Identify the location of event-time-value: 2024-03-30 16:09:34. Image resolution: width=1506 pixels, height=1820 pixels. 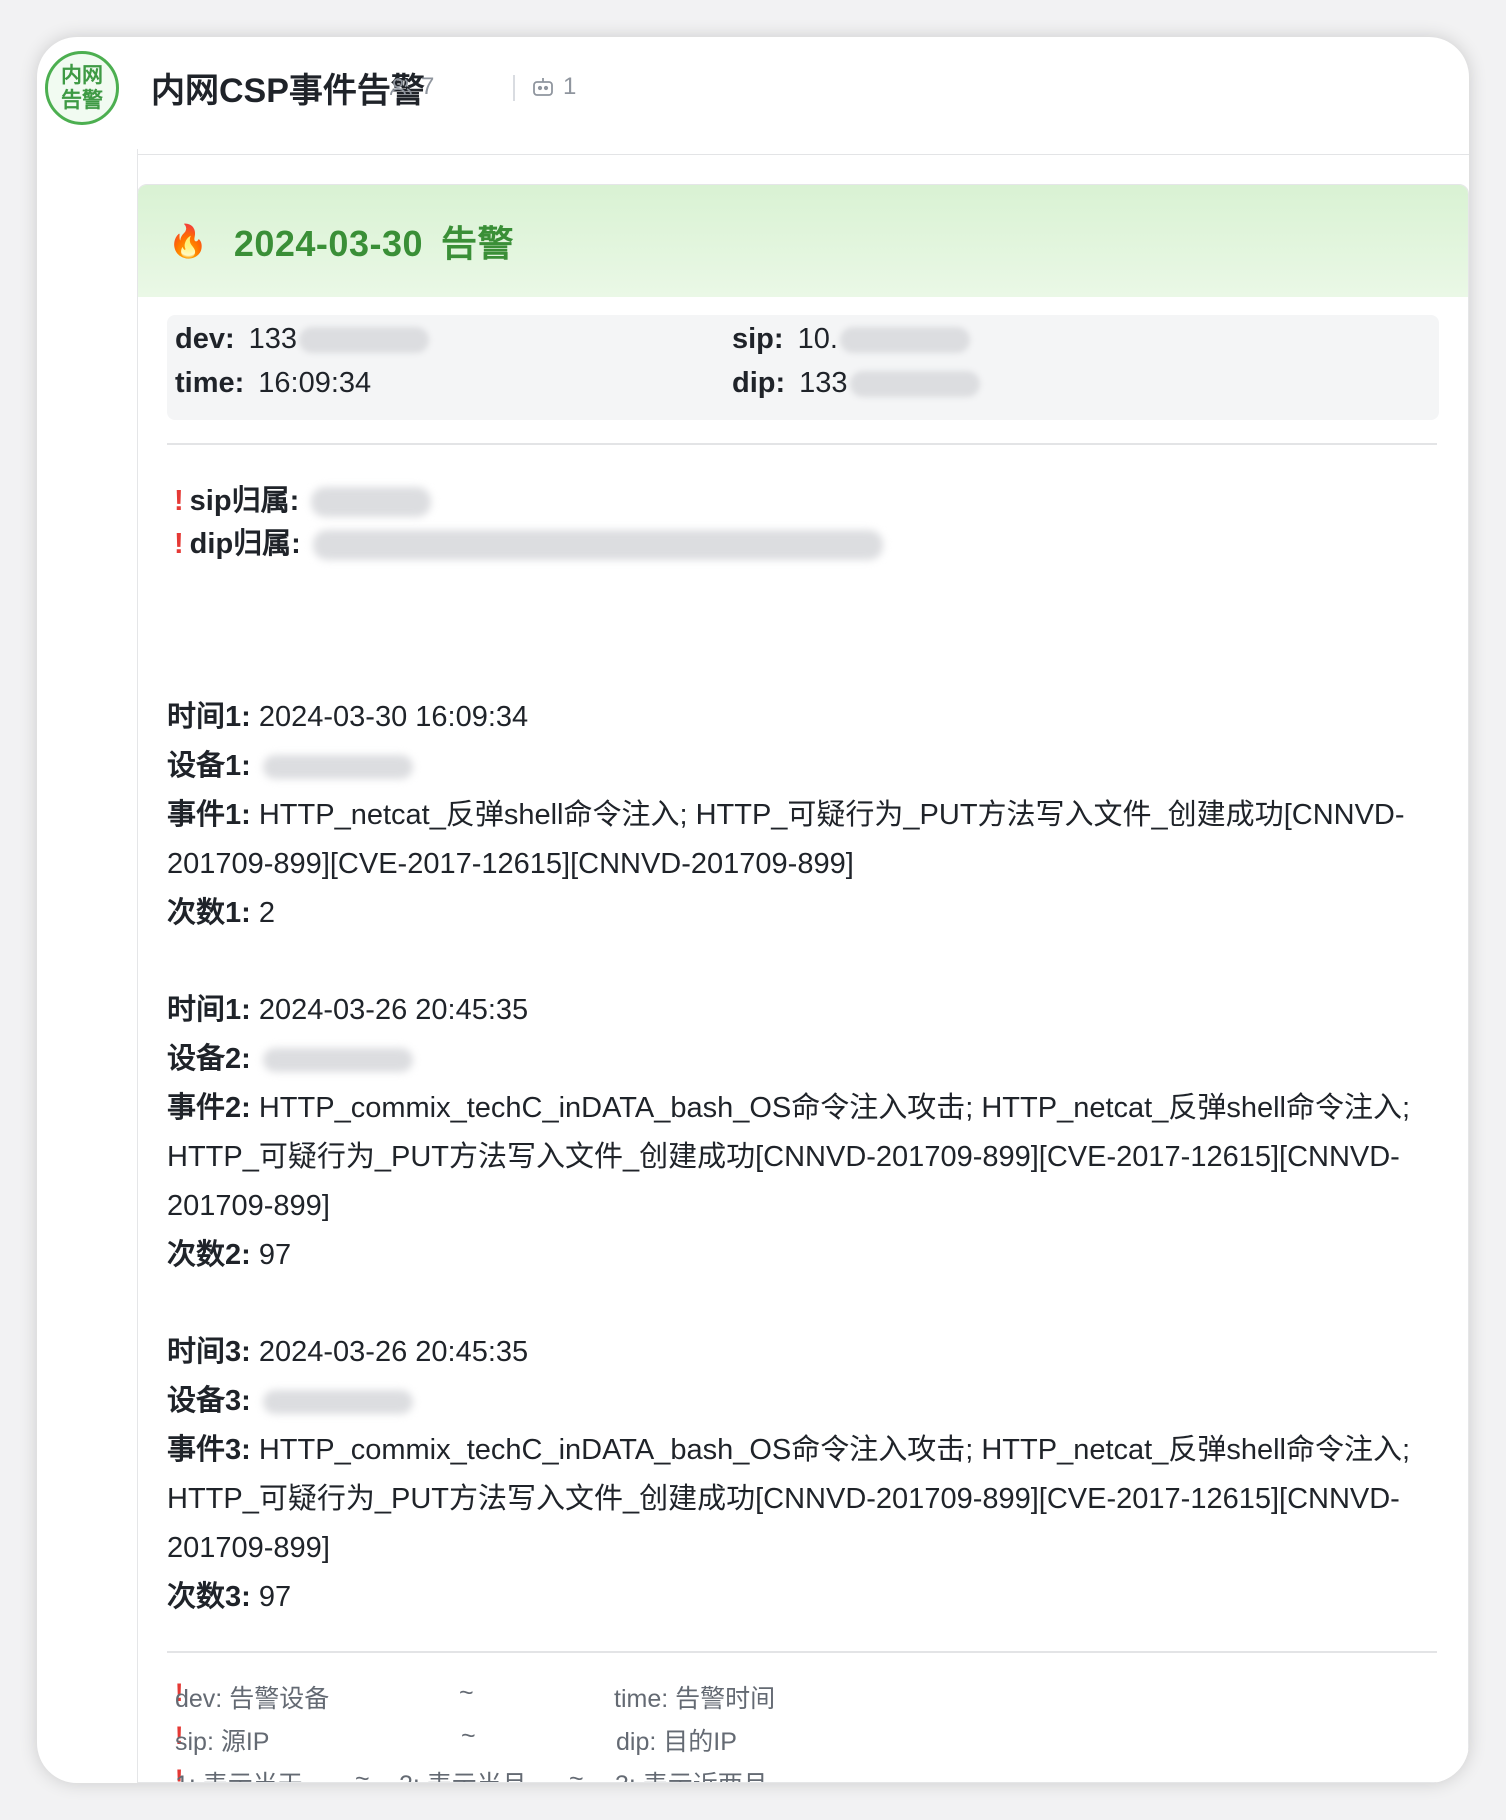
(393, 717).